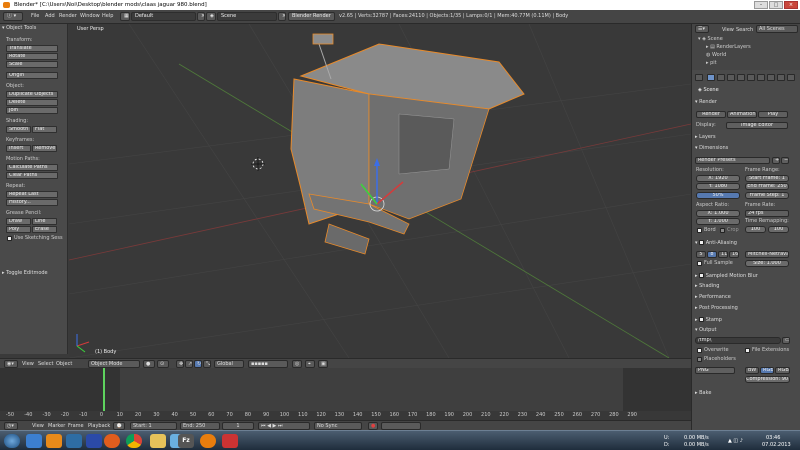 This screenshot has height=450, width=800. I want to click on menu-object: Object, so click(64, 364).